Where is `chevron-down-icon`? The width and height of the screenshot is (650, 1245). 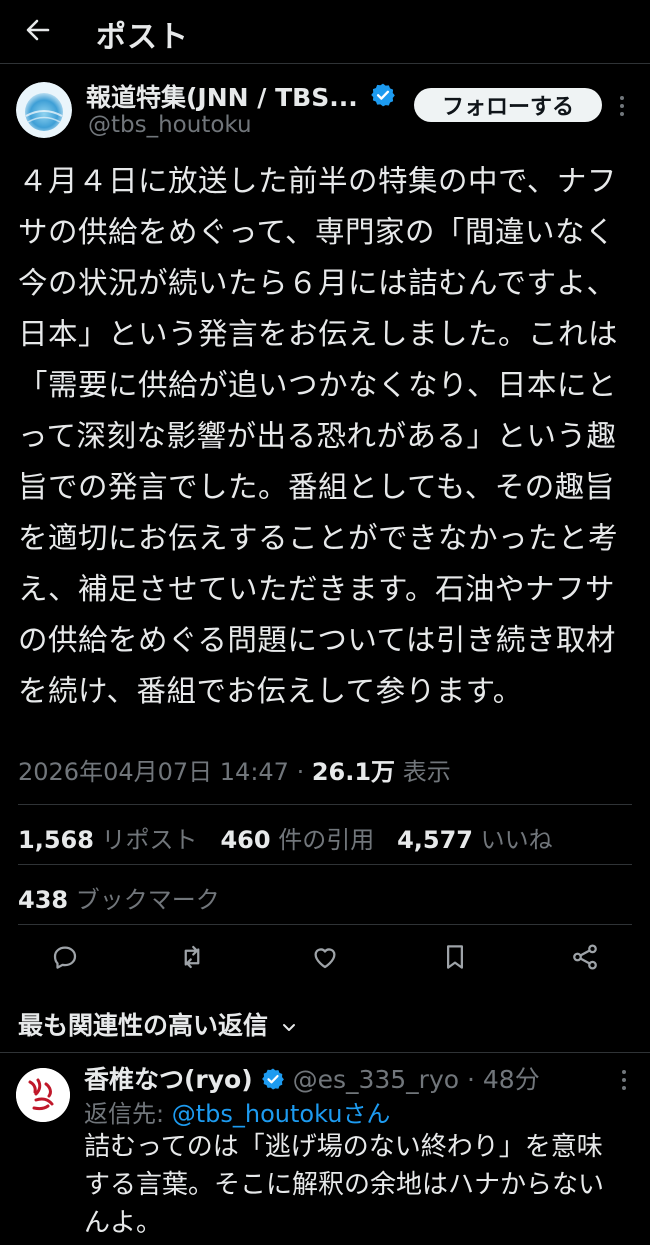 chevron-down-icon is located at coordinates (289, 1027).